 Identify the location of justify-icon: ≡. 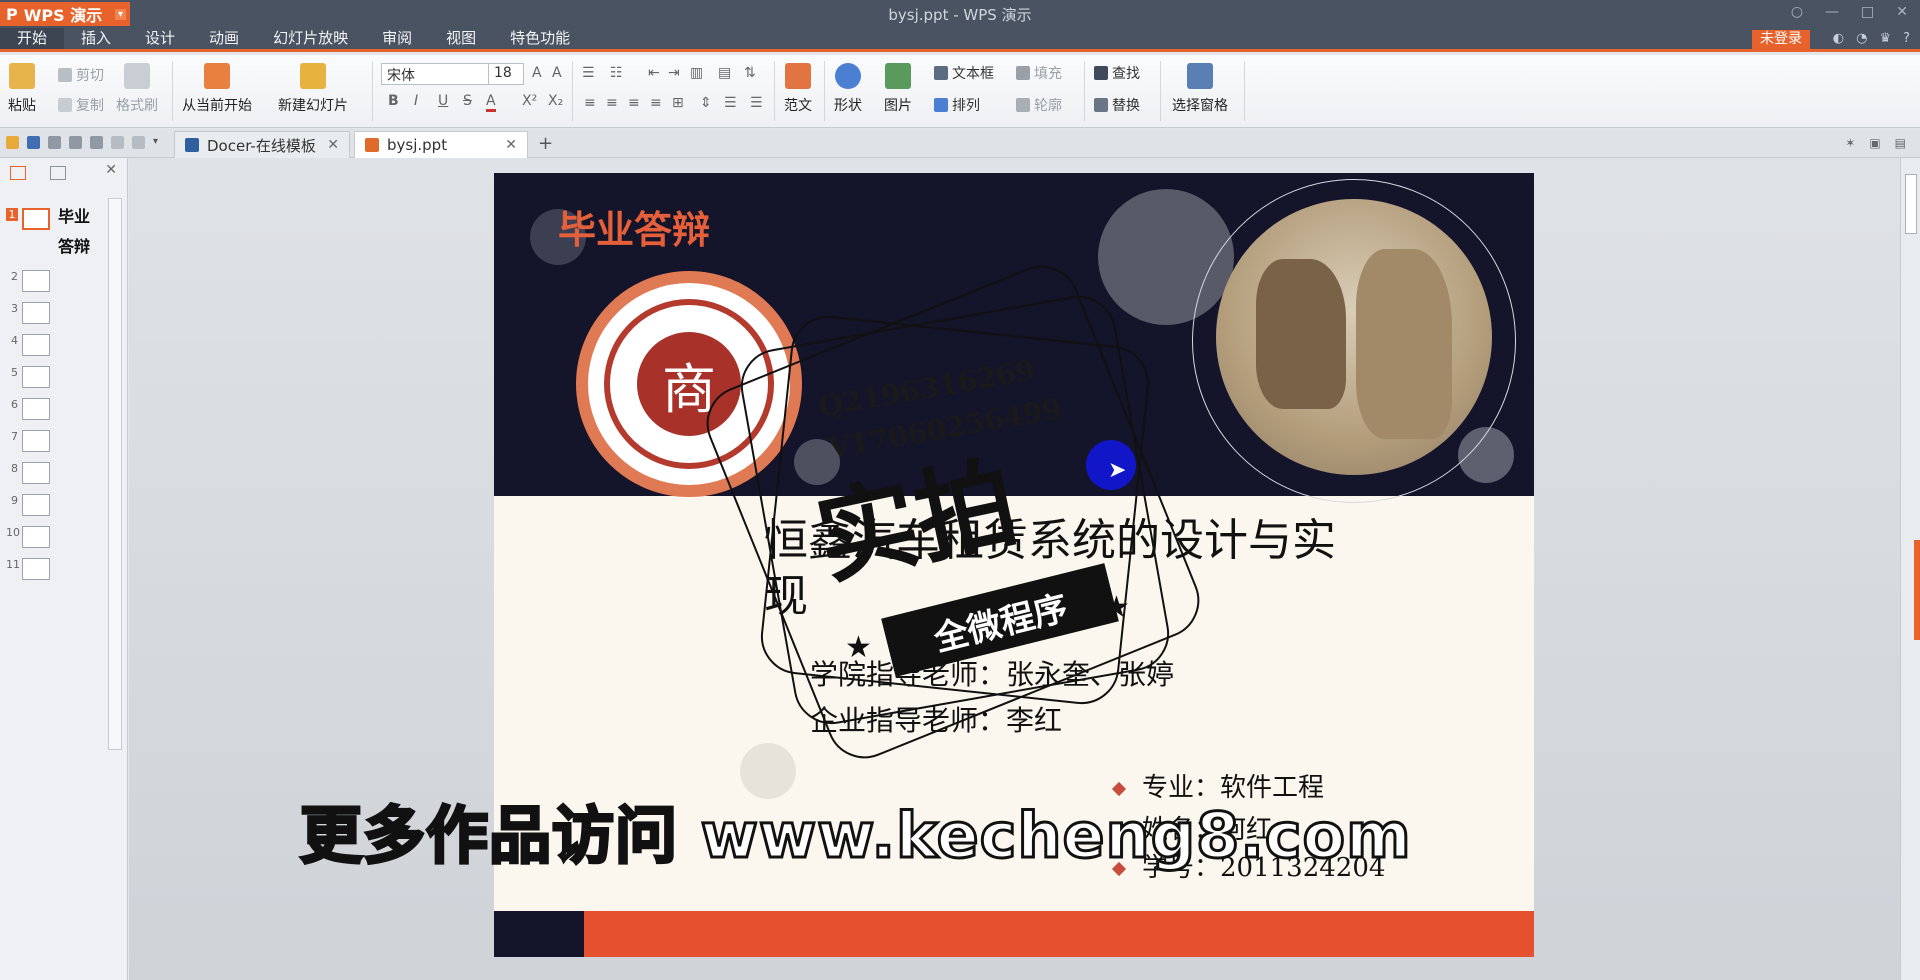
(656, 103).